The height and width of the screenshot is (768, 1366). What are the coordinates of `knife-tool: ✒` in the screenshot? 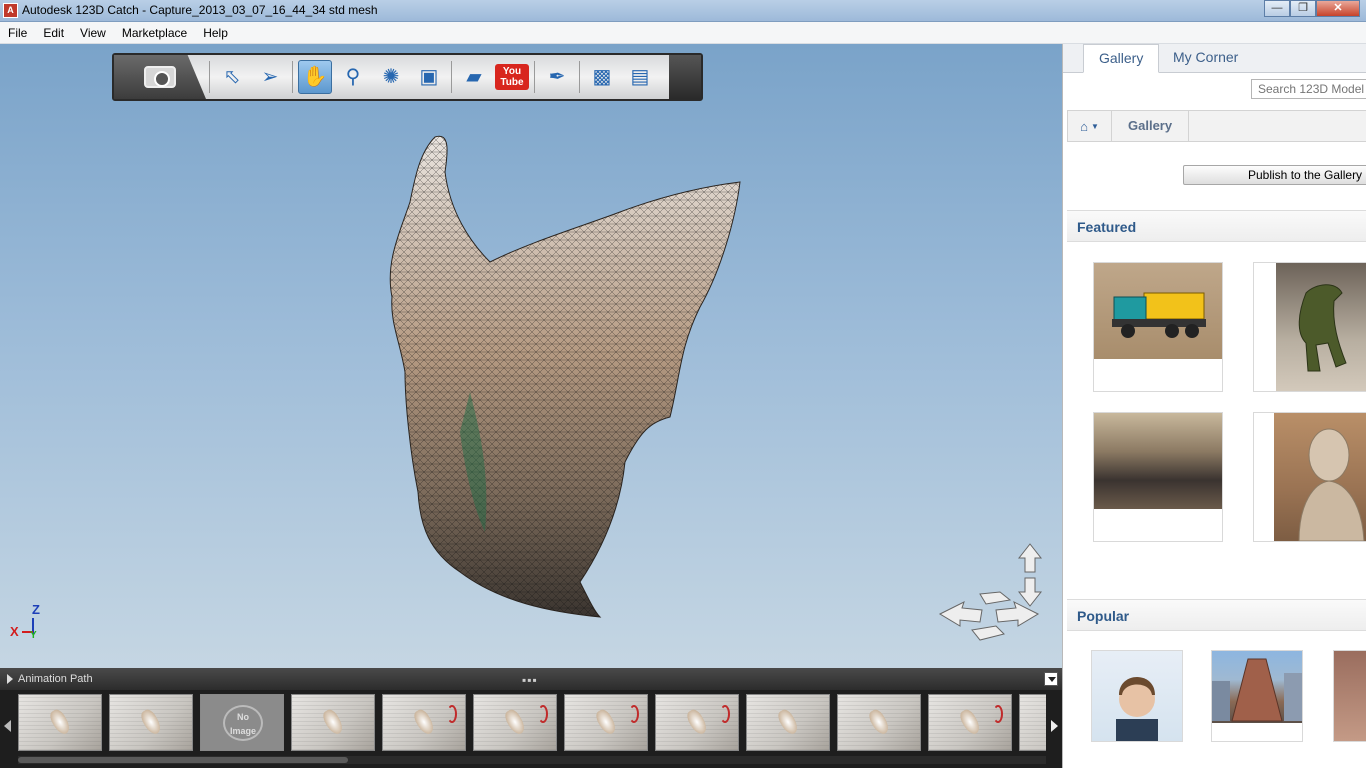 It's located at (557, 77).